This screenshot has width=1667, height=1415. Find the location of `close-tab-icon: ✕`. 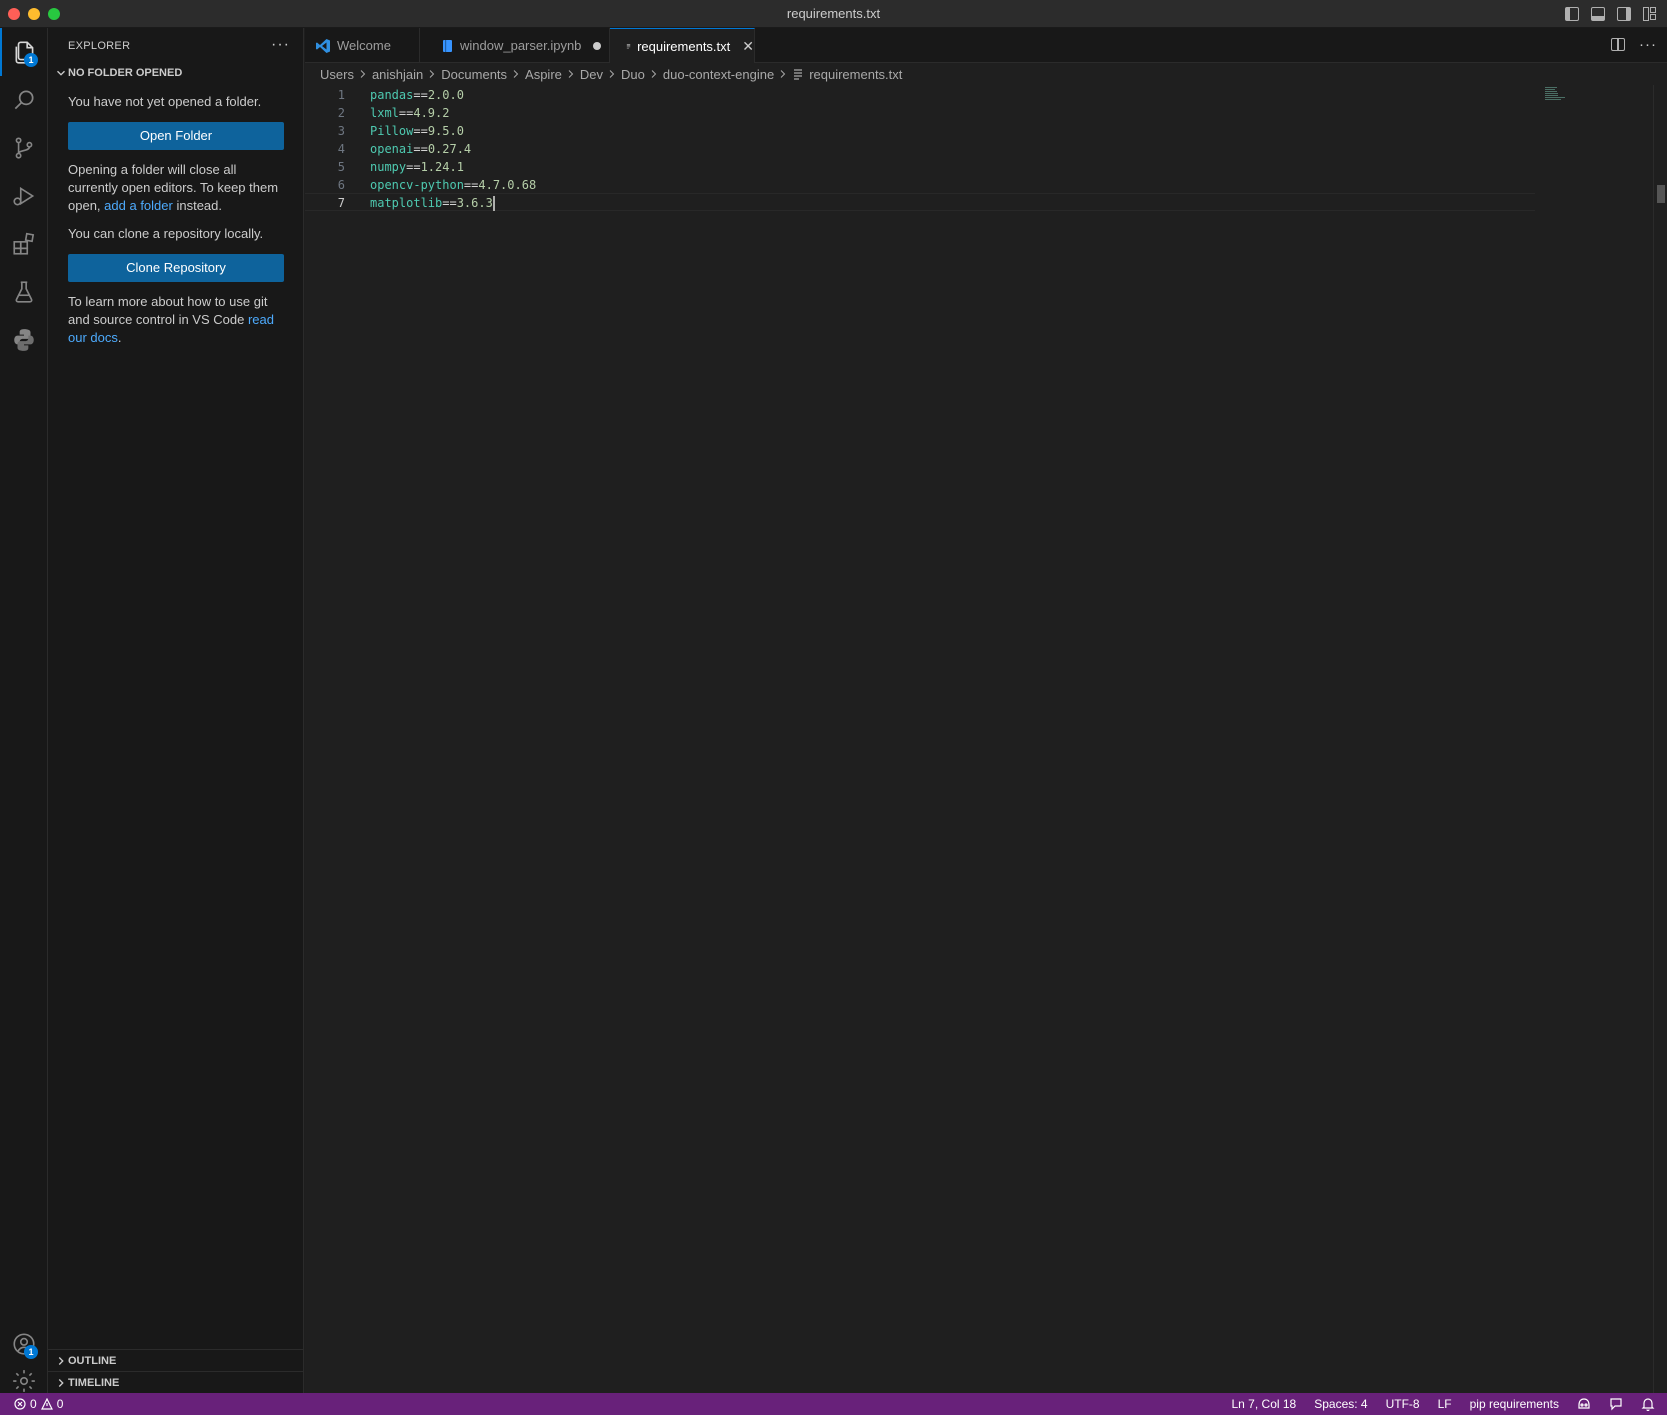

close-tab-icon: ✕ is located at coordinates (748, 46).